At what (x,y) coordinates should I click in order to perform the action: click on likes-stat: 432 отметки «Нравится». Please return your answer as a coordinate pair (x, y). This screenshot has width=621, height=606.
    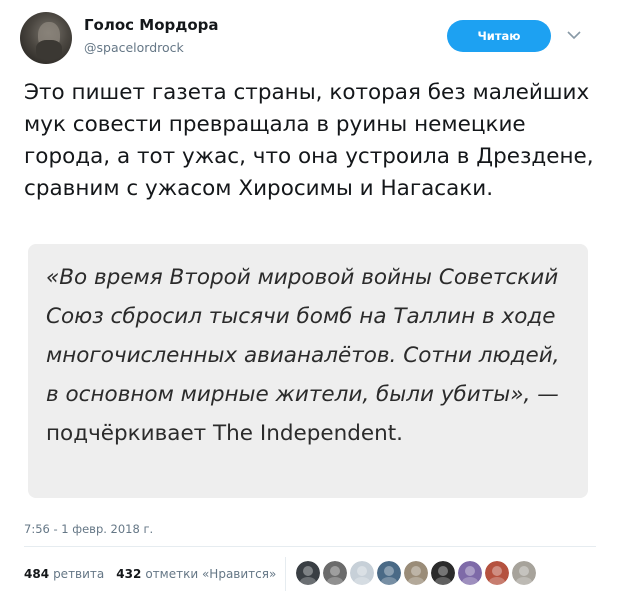
    Looking at the image, I should click on (196, 574).